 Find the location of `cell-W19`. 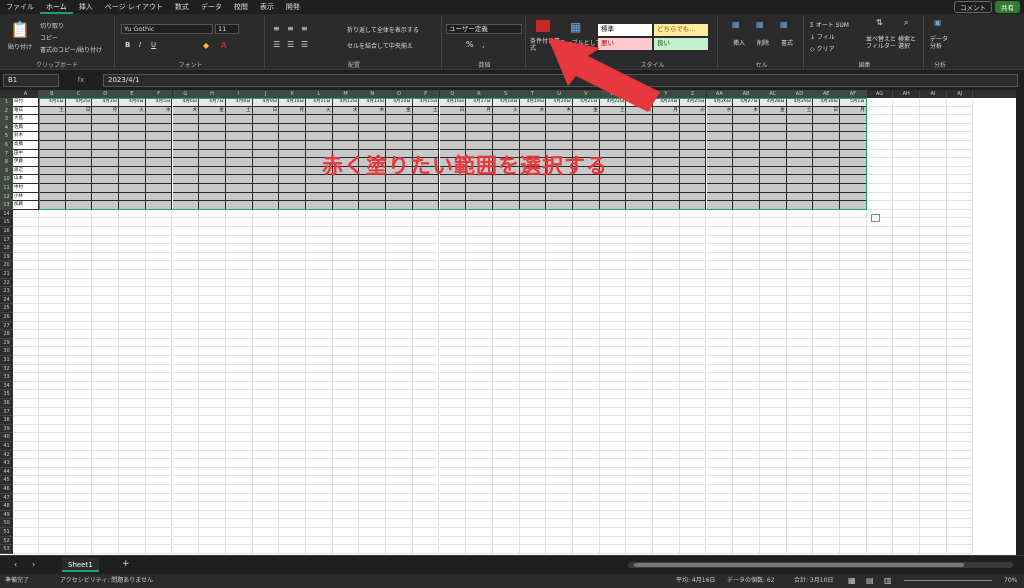

cell-W19 is located at coordinates (613, 257).